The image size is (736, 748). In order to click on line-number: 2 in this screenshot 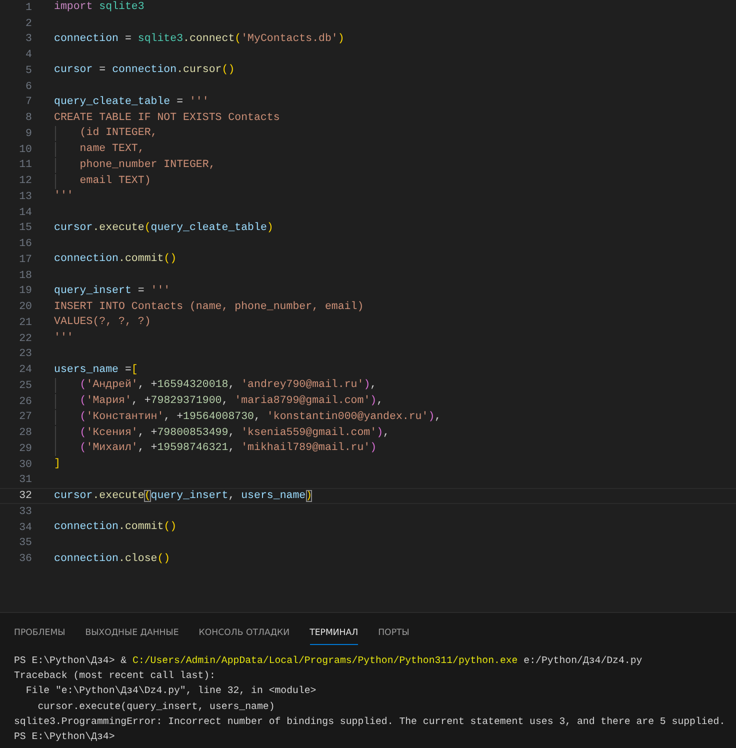, I will do `click(28, 24)`.